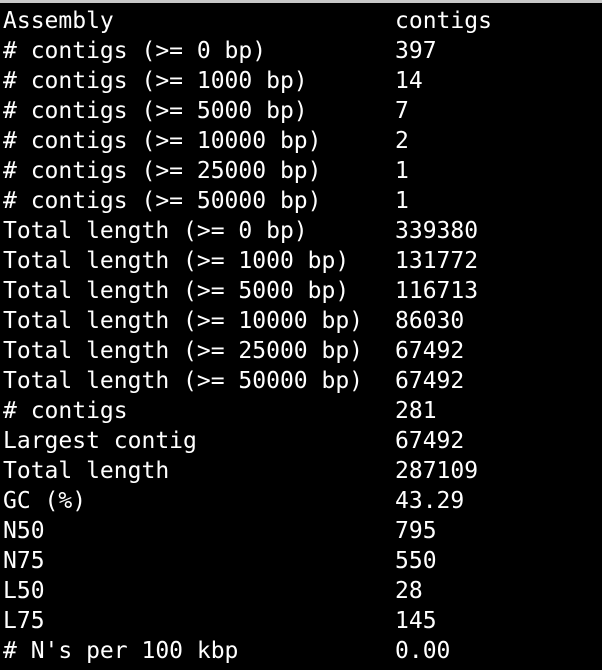 Image resolution: width=602 pixels, height=670 pixels. Describe the element at coordinates (437, 261) in the screenshot. I see `row-value: 131772` at that location.